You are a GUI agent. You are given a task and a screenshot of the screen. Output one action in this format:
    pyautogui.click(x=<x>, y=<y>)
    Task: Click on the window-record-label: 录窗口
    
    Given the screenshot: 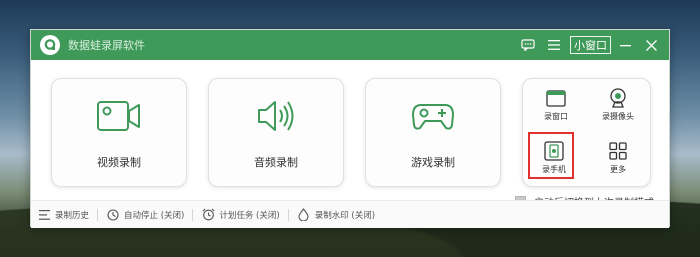 What is the action you would take?
    pyautogui.click(x=556, y=116)
    